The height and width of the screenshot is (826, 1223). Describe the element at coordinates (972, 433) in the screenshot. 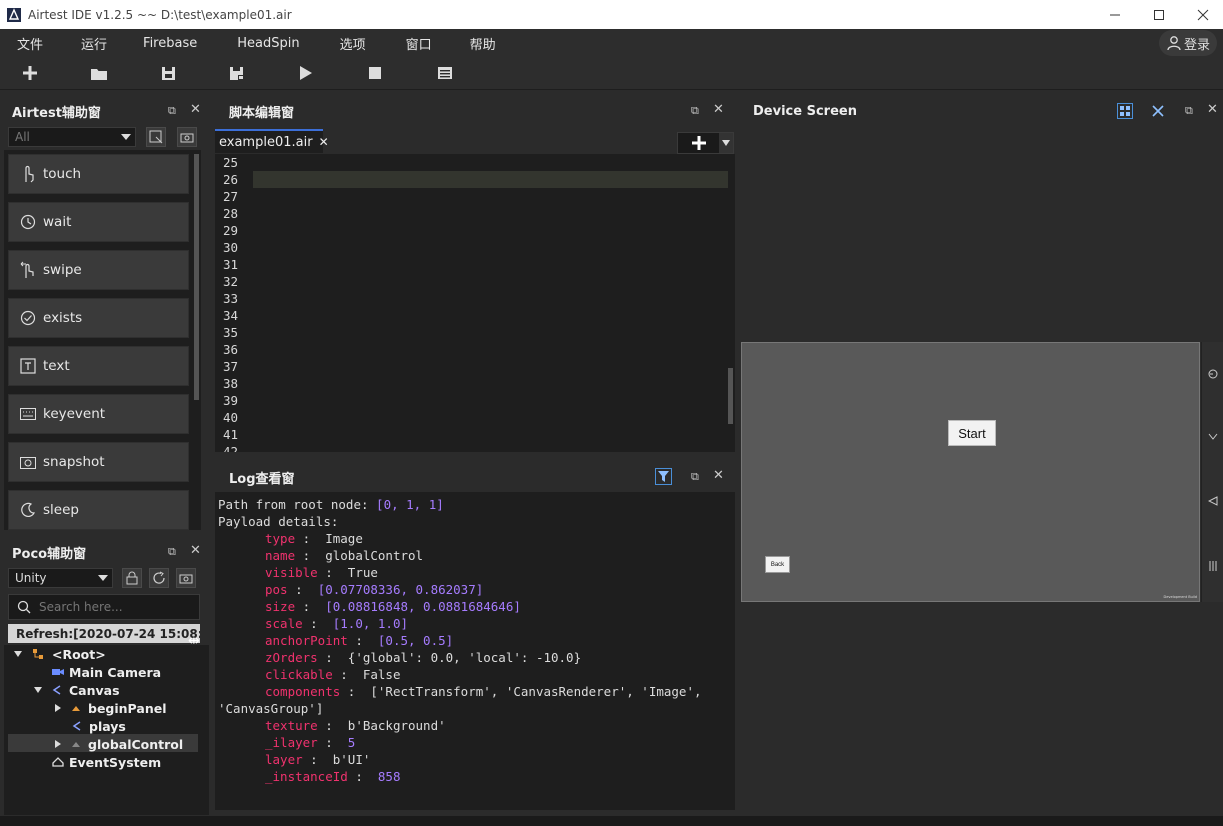

I see `start-button: Start` at that location.